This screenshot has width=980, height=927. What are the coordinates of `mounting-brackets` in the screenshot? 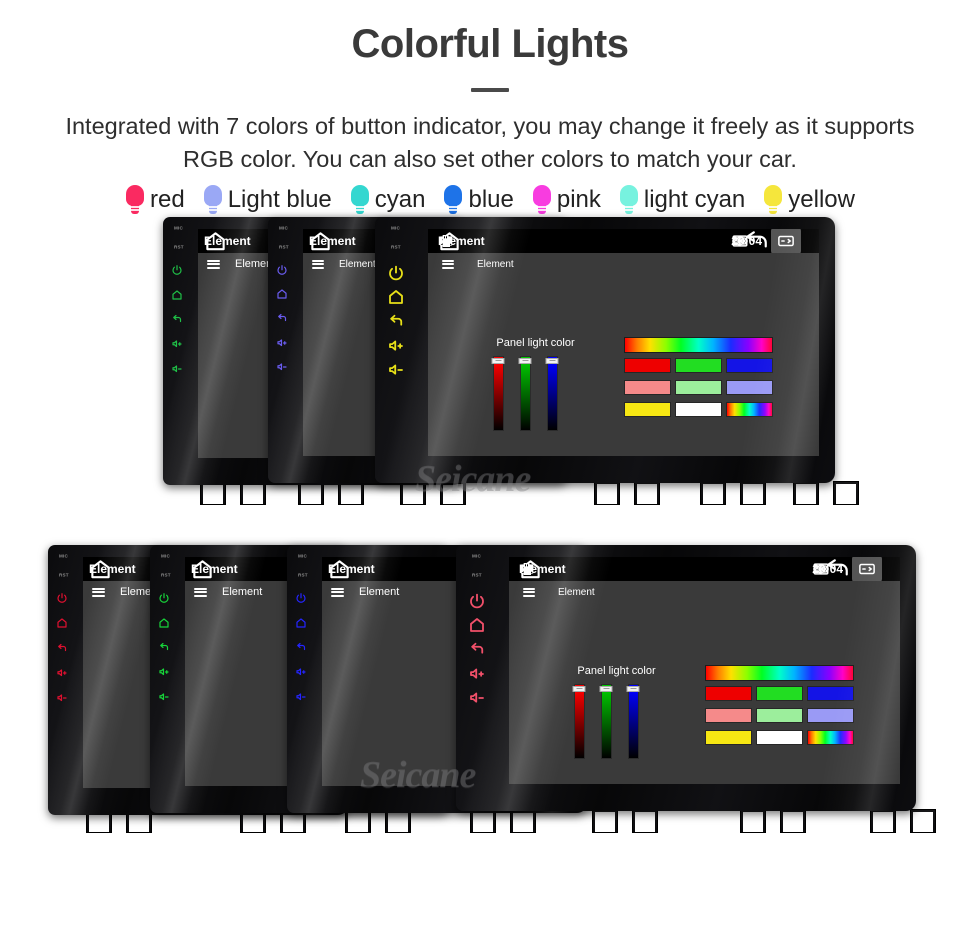 It's located at (490, 492).